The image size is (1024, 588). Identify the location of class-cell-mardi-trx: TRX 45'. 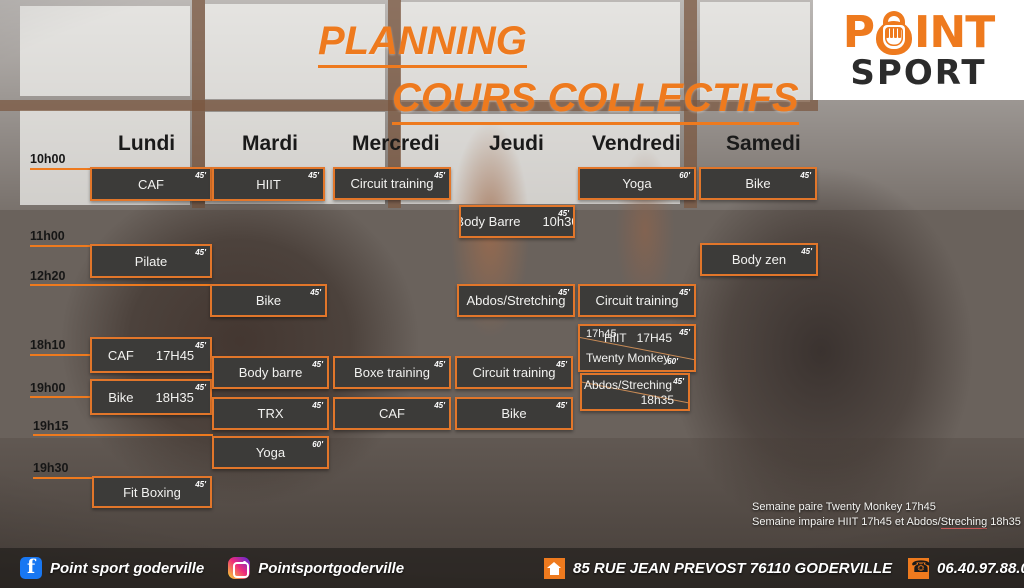
(270, 413).